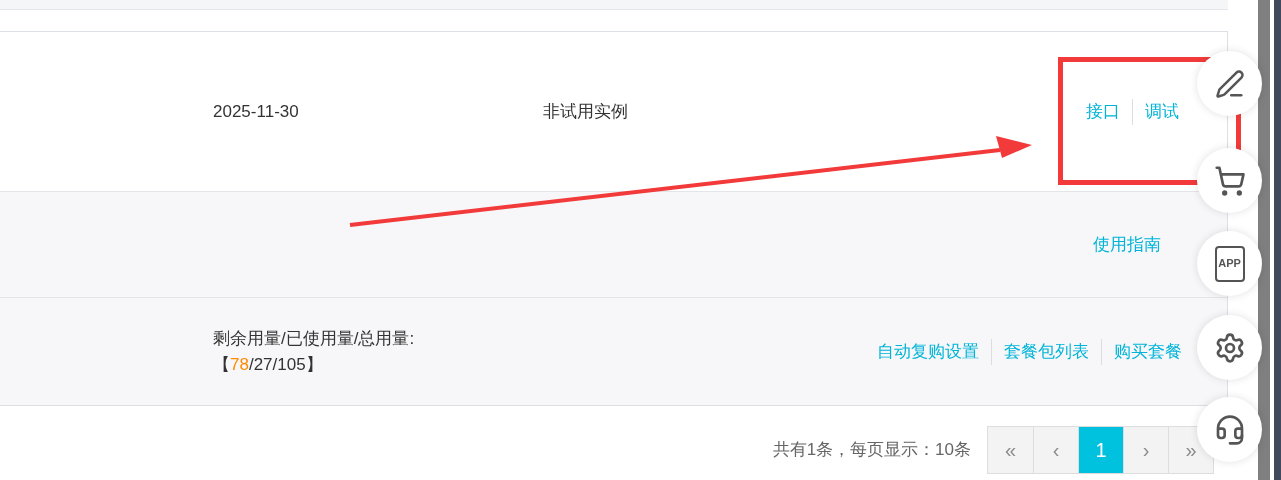  Describe the element at coordinates (256, 111) in the screenshot. I see `date-text: 2025-11-30` at that location.